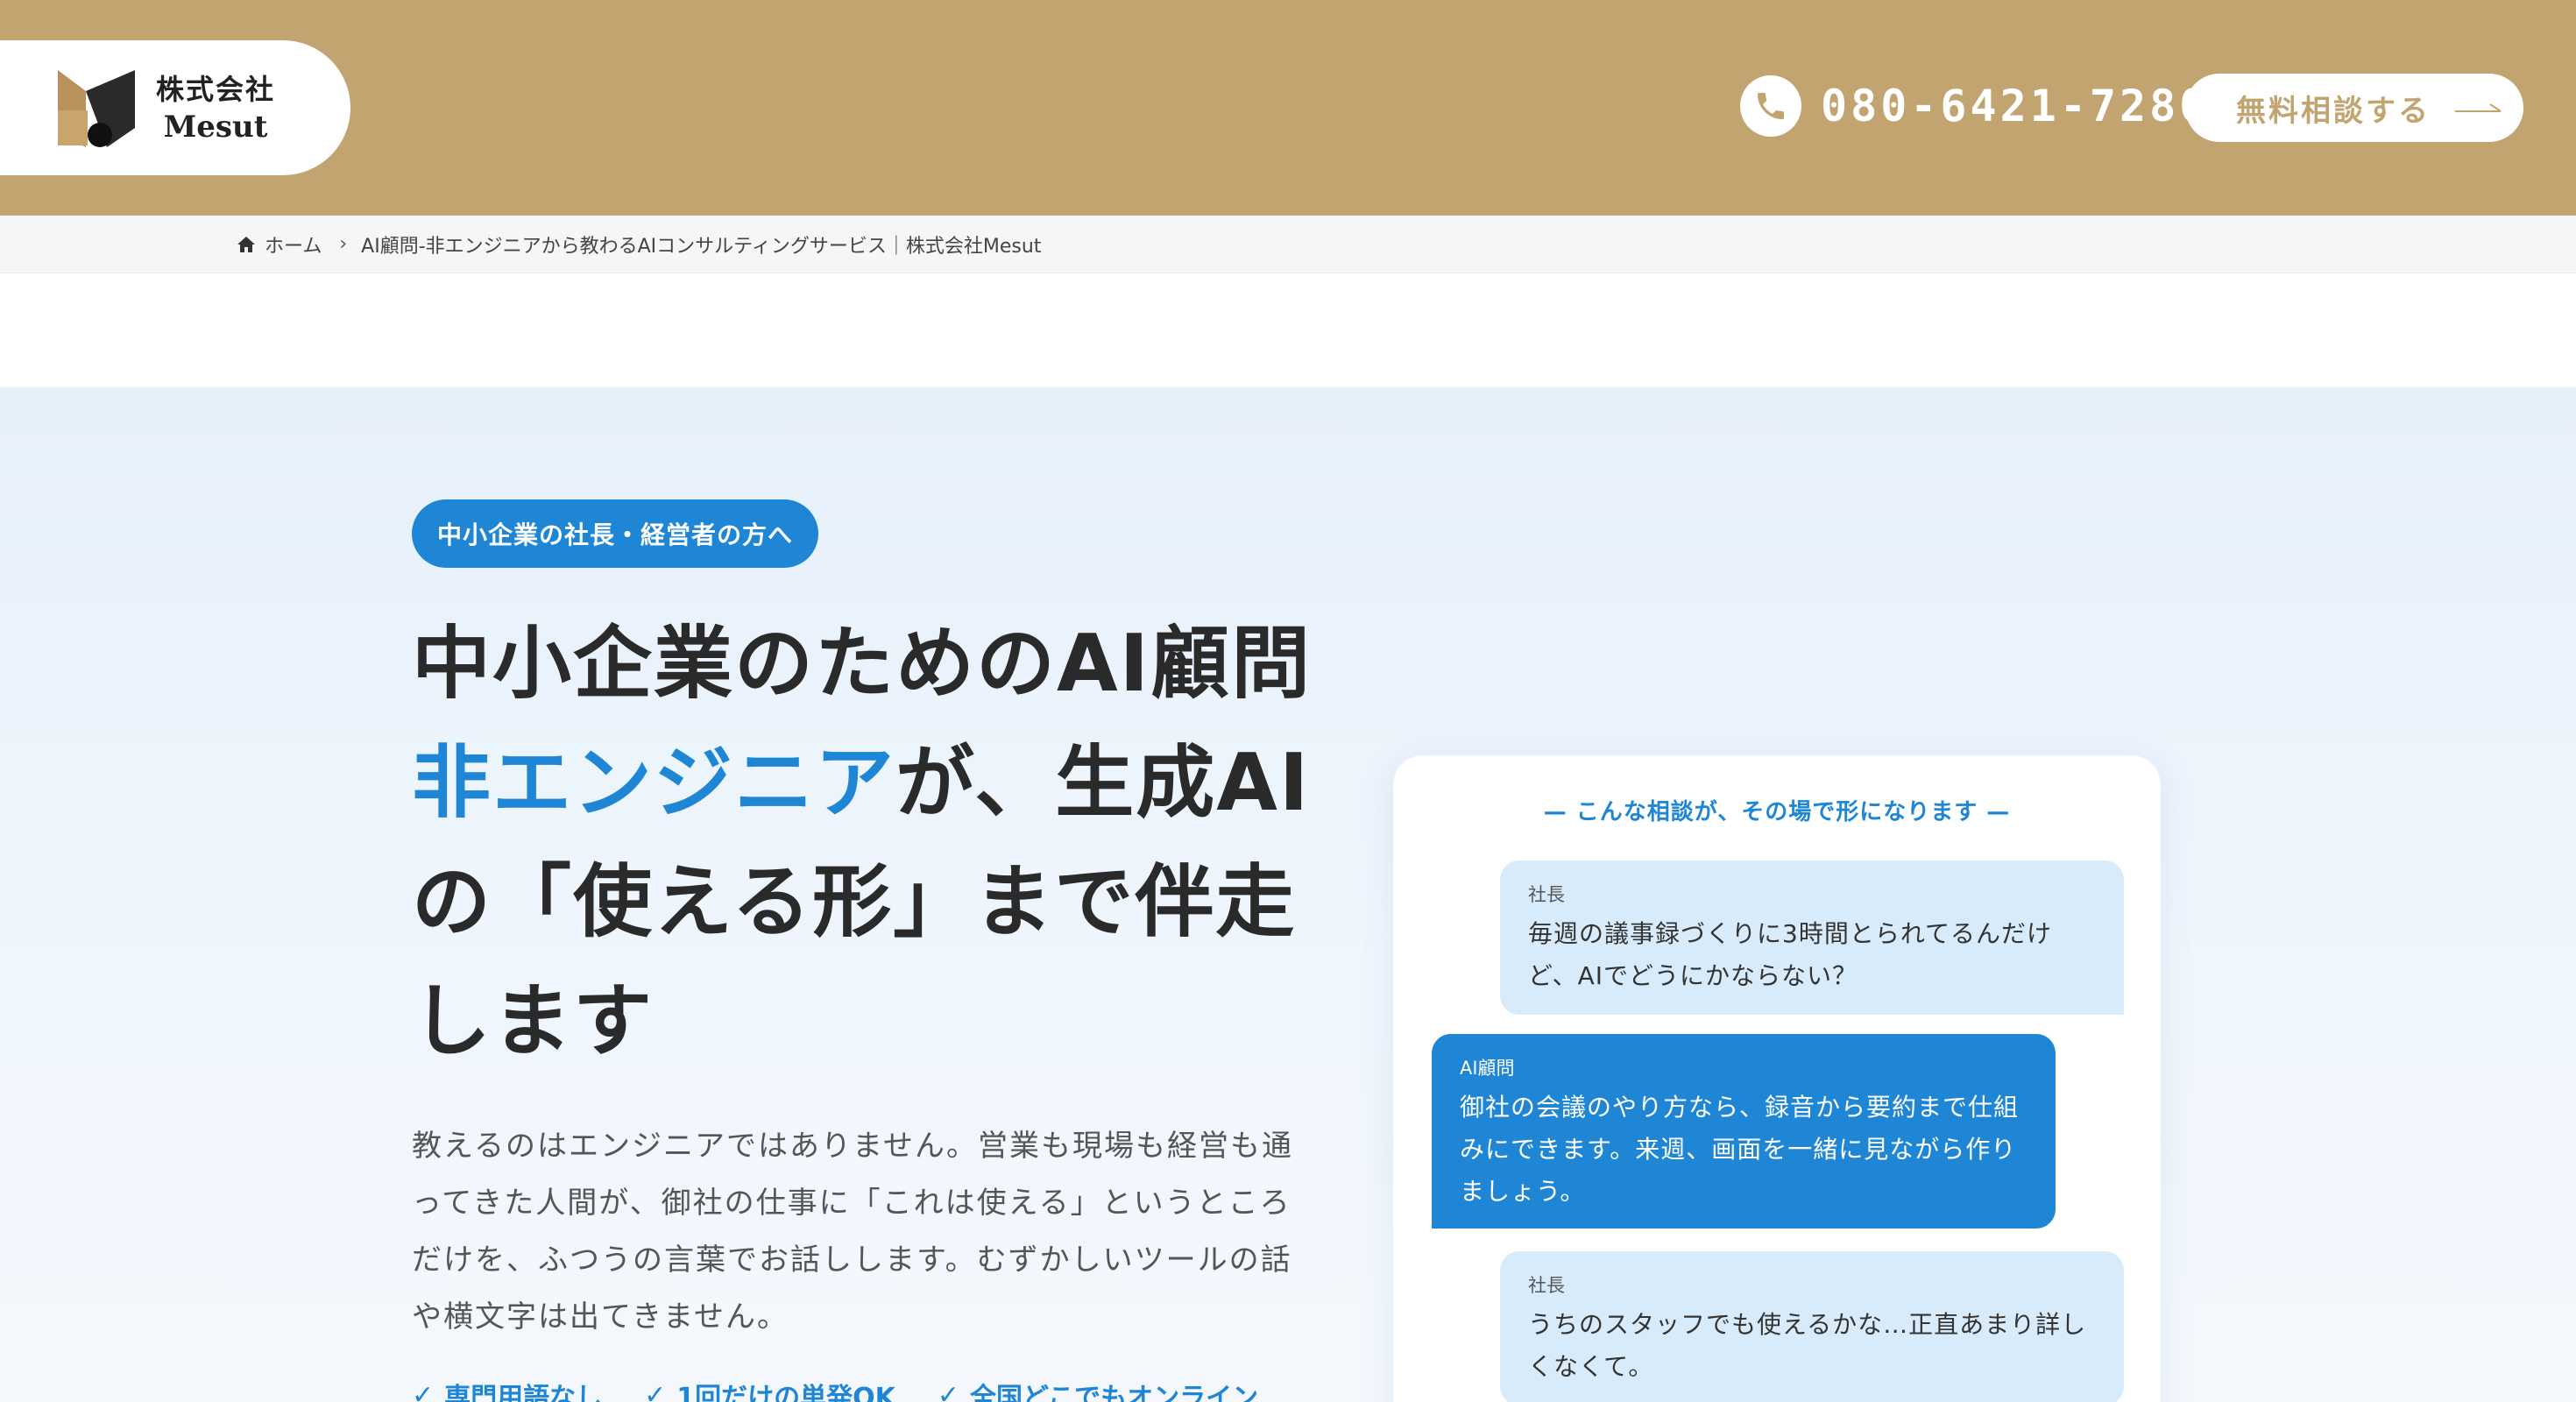 The image size is (2576, 1402). What do you see at coordinates (2333, 111) in the screenshot?
I see `cta-label: 無料相談する` at bounding box center [2333, 111].